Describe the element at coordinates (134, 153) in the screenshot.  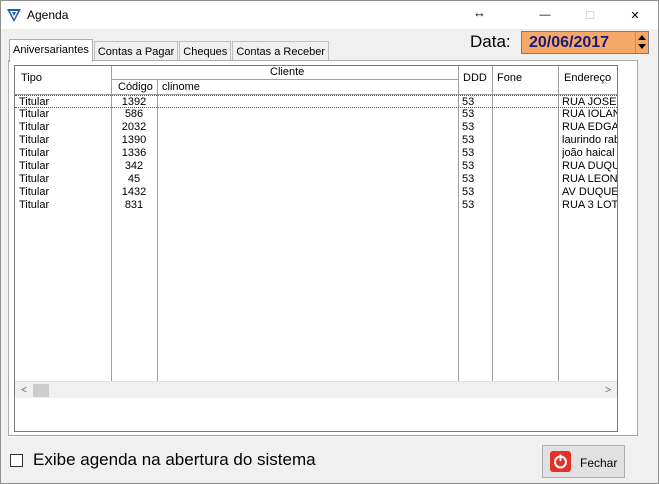
I see `cell-codigo: 1336` at that location.